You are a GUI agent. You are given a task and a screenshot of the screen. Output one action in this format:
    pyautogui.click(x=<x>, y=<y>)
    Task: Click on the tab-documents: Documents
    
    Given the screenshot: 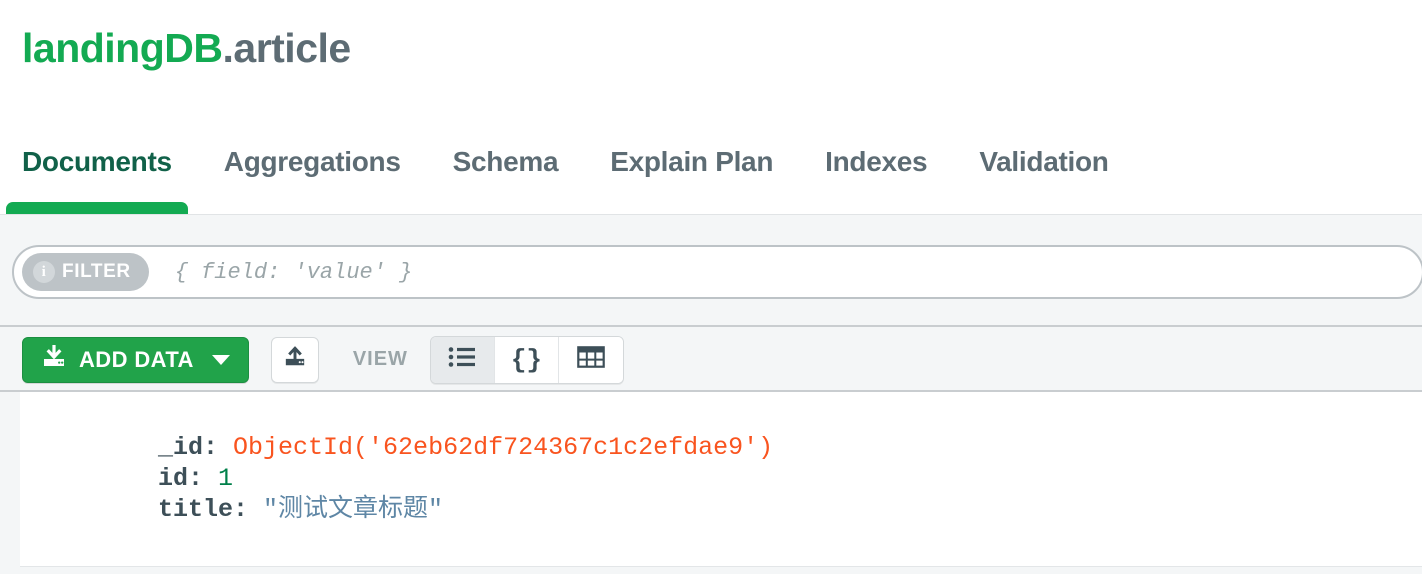 What is the action you would take?
    pyautogui.click(x=97, y=173)
    